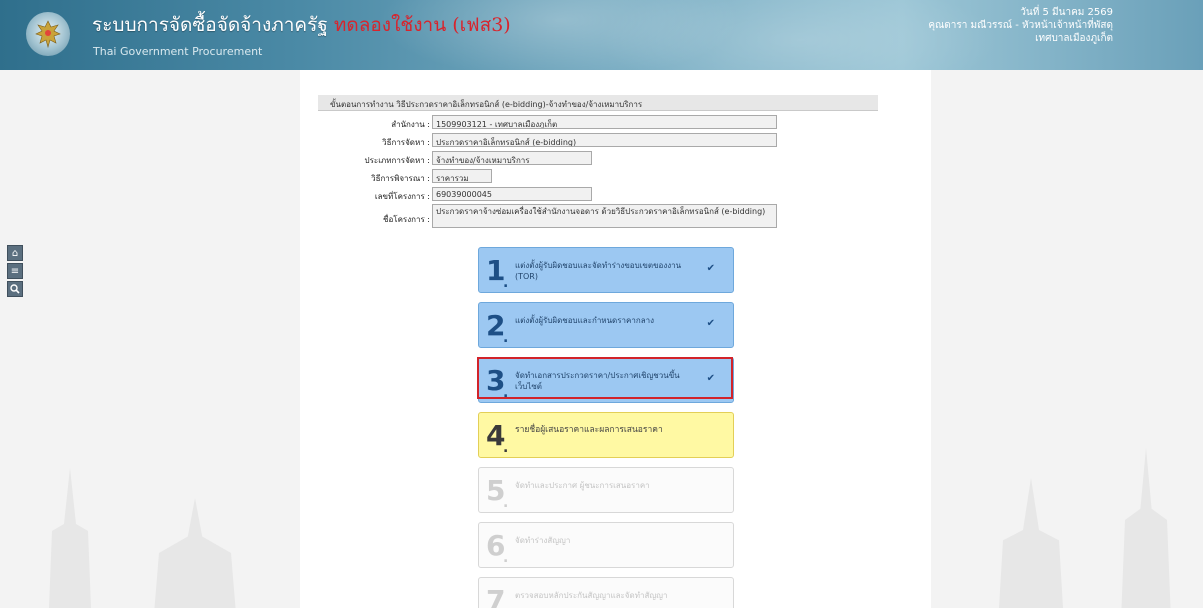  Describe the element at coordinates (406, 142) in the screenshot. I see `info-label: วิธีการจัดหา :` at that location.